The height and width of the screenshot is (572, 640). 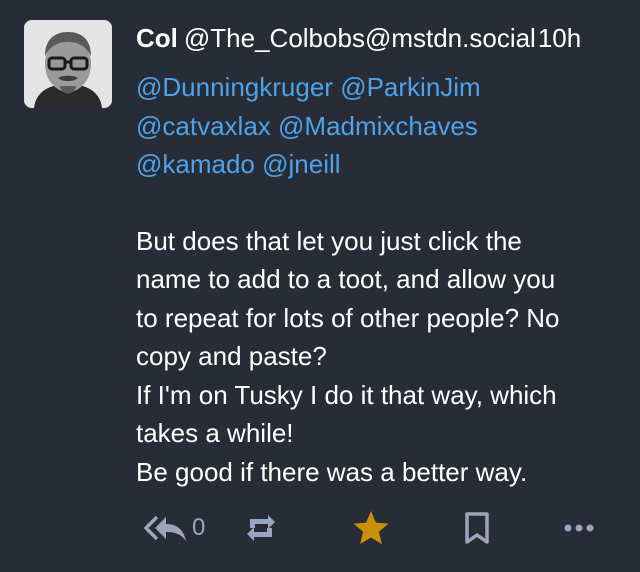 What do you see at coordinates (559, 38) in the screenshot?
I see `timestamp: 10h` at bounding box center [559, 38].